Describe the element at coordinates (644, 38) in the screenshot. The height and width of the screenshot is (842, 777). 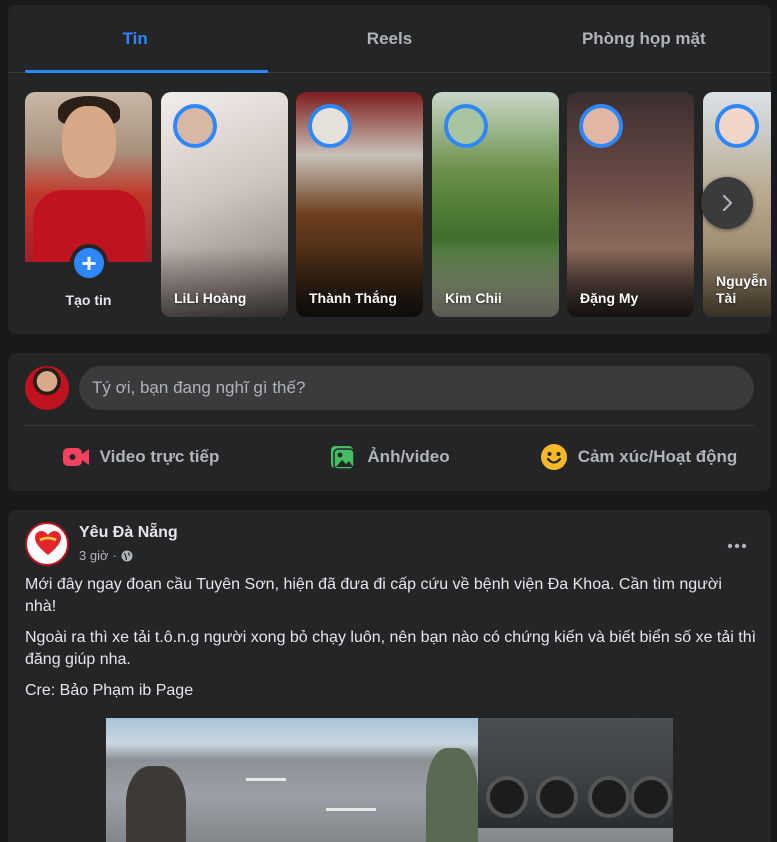
I see `tab-rooms: Phòng họp mặt` at that location.